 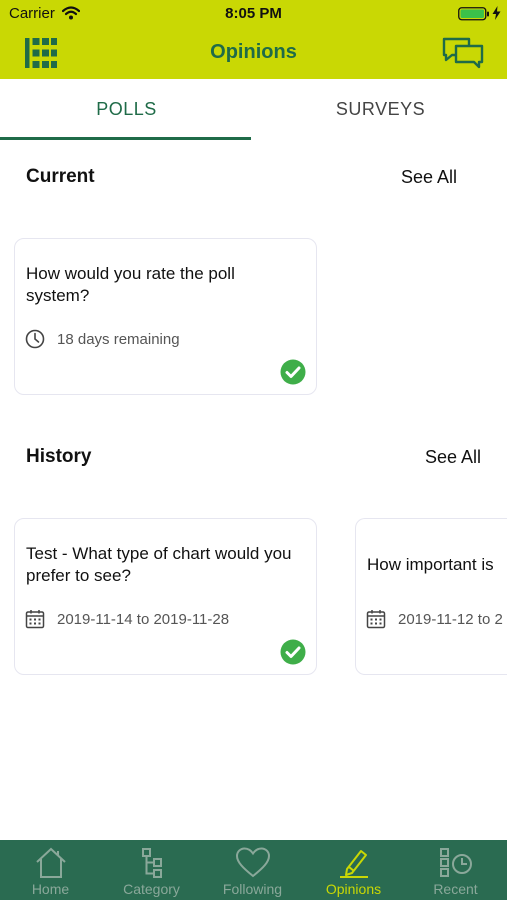 I want to click on tabbar-item-category: Category, so click(x=151, y=870).